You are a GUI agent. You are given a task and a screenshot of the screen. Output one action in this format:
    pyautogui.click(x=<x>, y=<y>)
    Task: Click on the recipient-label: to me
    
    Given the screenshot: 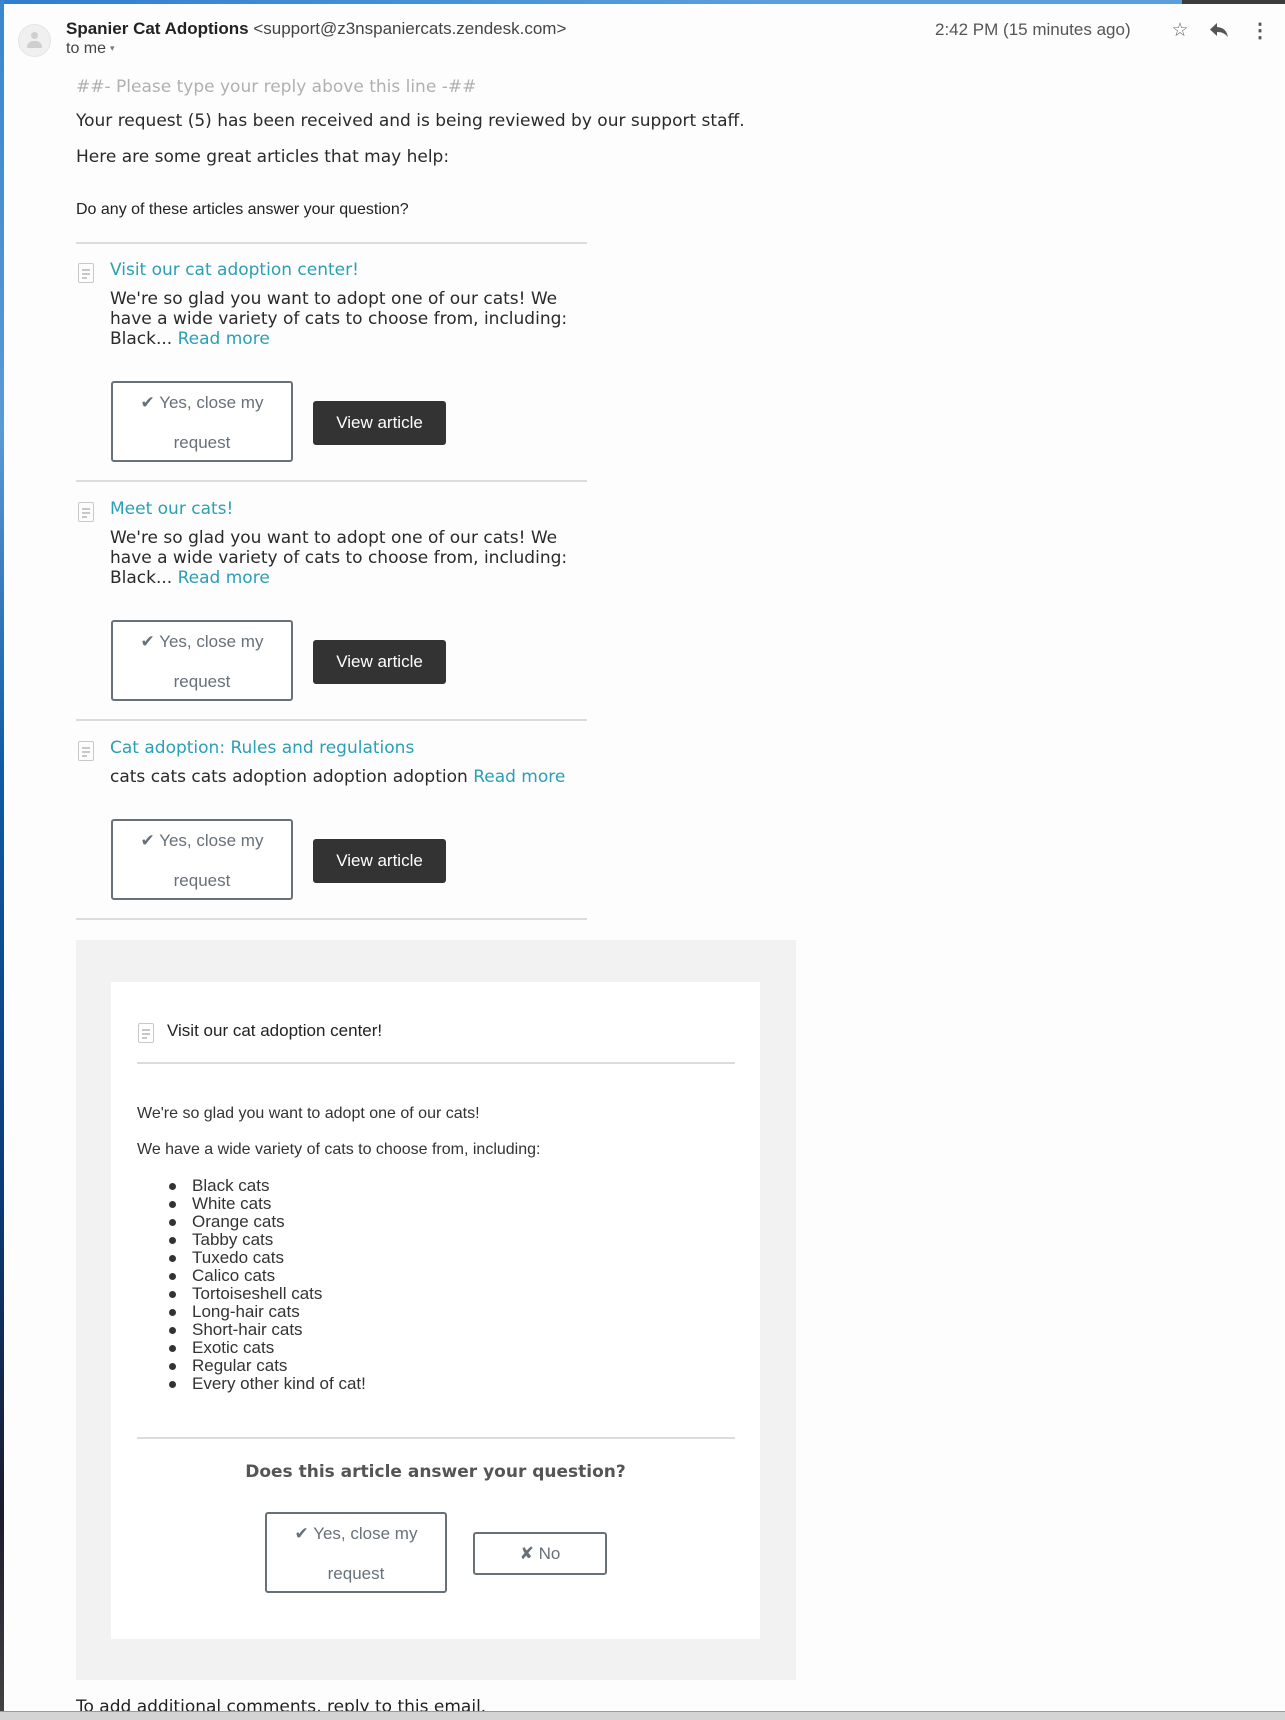 What is the action you would take?
    pyautogui.click(x=86, y=48)
    